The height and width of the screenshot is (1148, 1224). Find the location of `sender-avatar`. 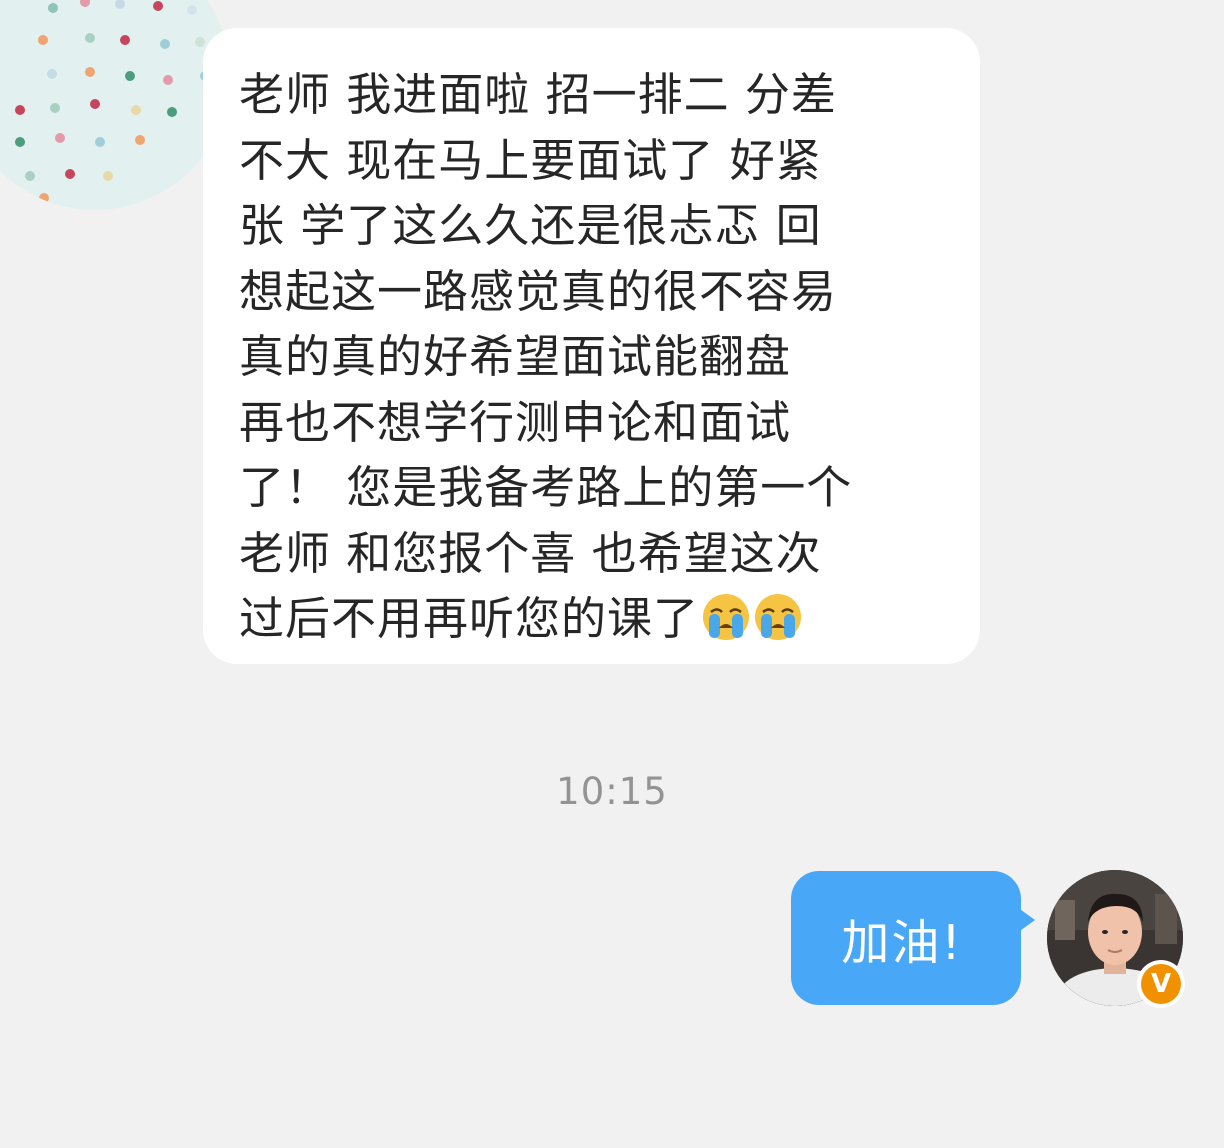

sender-avatar is located at coordinates (115, 105).